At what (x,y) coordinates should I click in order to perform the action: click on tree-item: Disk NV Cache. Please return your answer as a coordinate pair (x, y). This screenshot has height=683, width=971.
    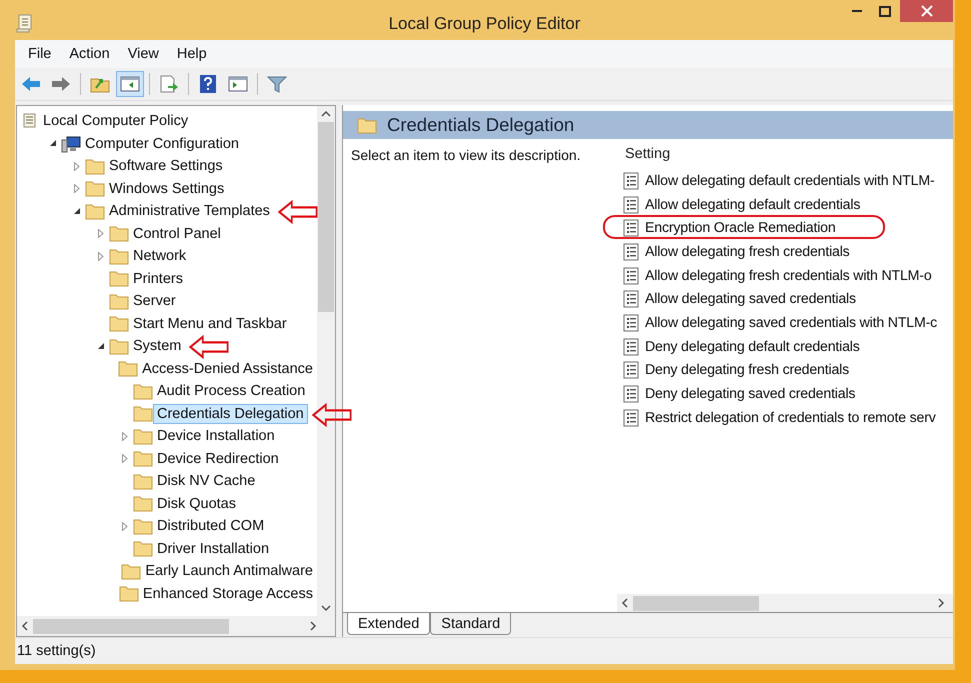
    Looking at the image, I should click on (206, 481).